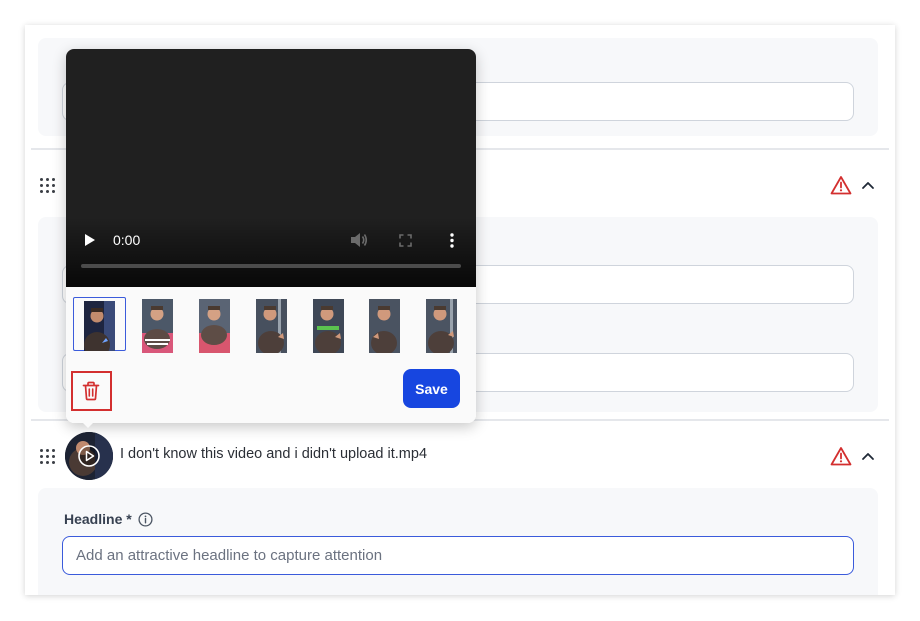  I want to click on more-vertical-icon, so click(452, 240).